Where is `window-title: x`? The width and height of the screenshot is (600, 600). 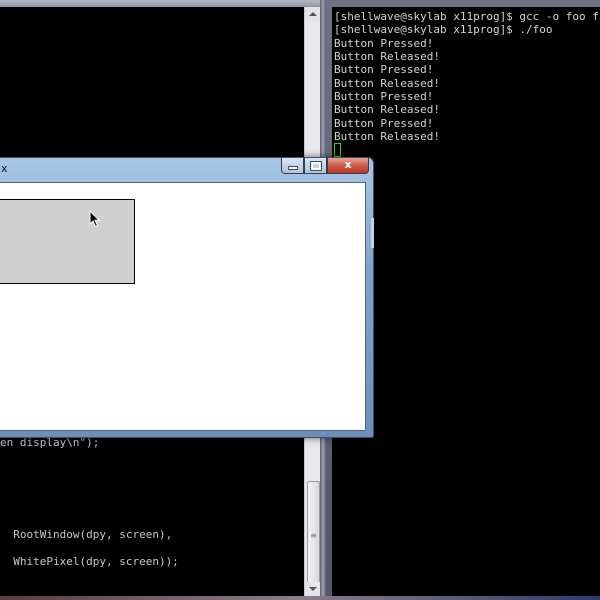 window-title: x is located at coordinates (4, 168).